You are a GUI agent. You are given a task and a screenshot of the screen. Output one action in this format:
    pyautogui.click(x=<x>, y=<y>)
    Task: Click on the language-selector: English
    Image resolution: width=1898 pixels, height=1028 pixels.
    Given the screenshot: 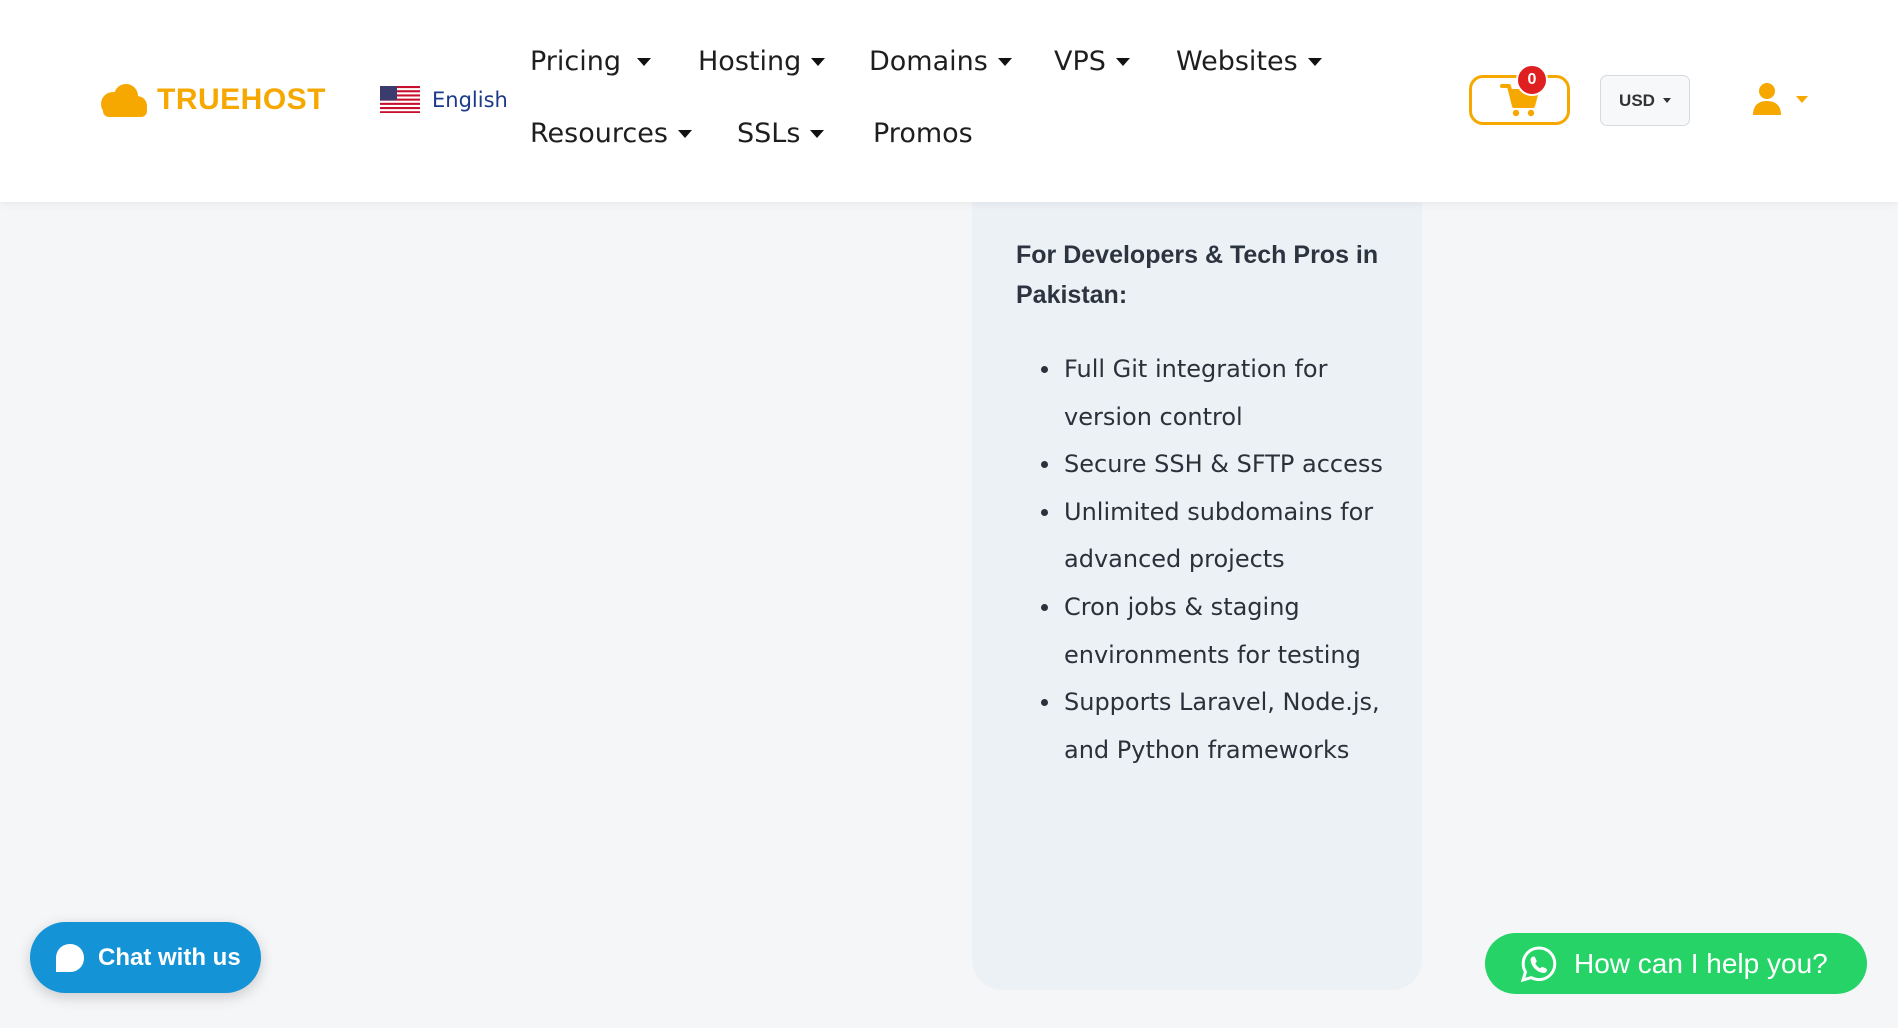 What is the action you would take?
    pyautogui.click(x=444, y=99)
    